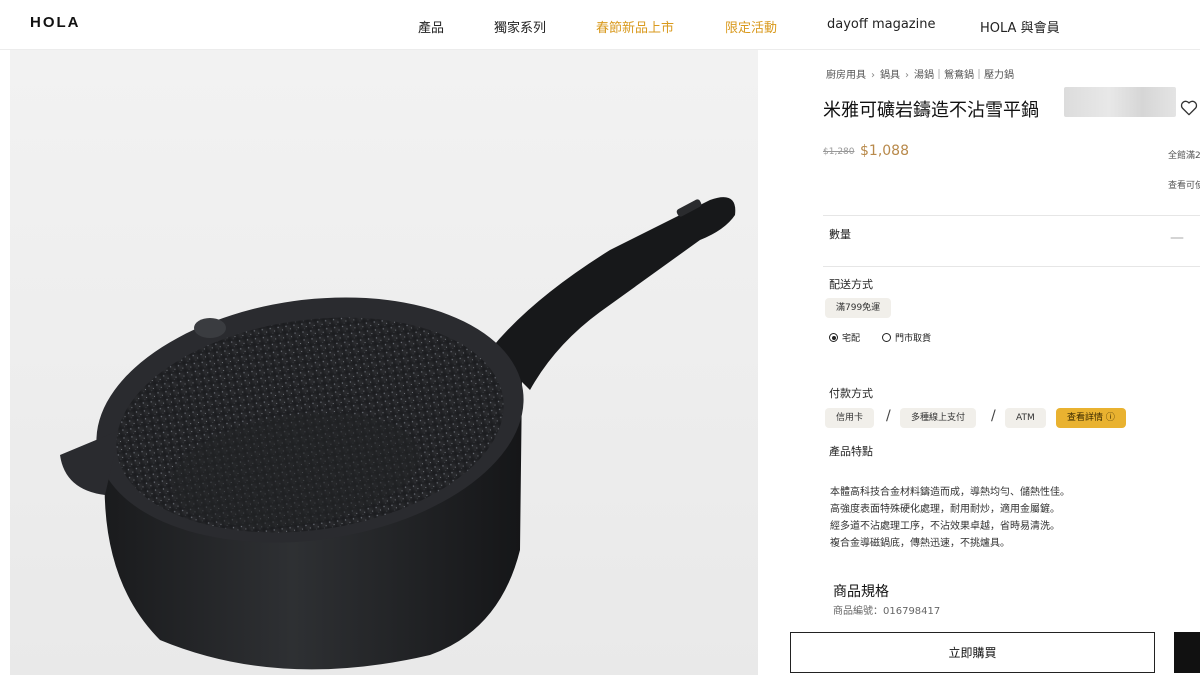  Describe the element at coordinates (1085, 418) in the screenshot. I see `payment-details-label: 查看詳情` at that location.